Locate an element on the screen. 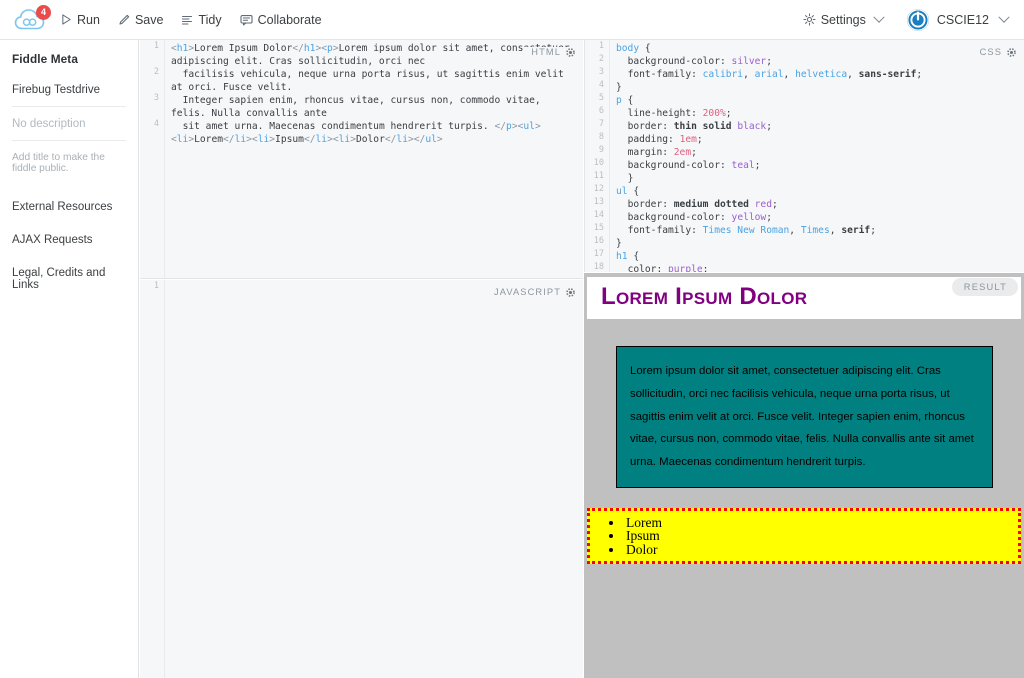  jsfiddle-logo: 4 is located at coordinates (31, 19).